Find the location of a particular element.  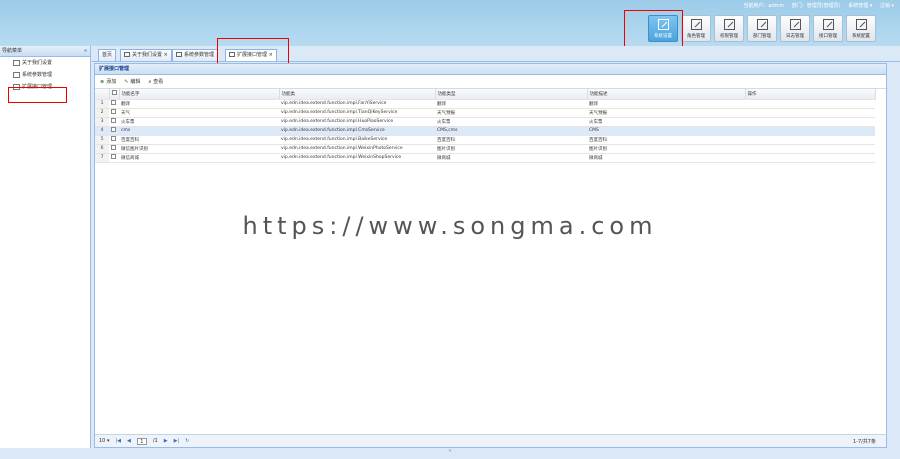

cell-name: 火车票 is located at coordinates (199, 122).